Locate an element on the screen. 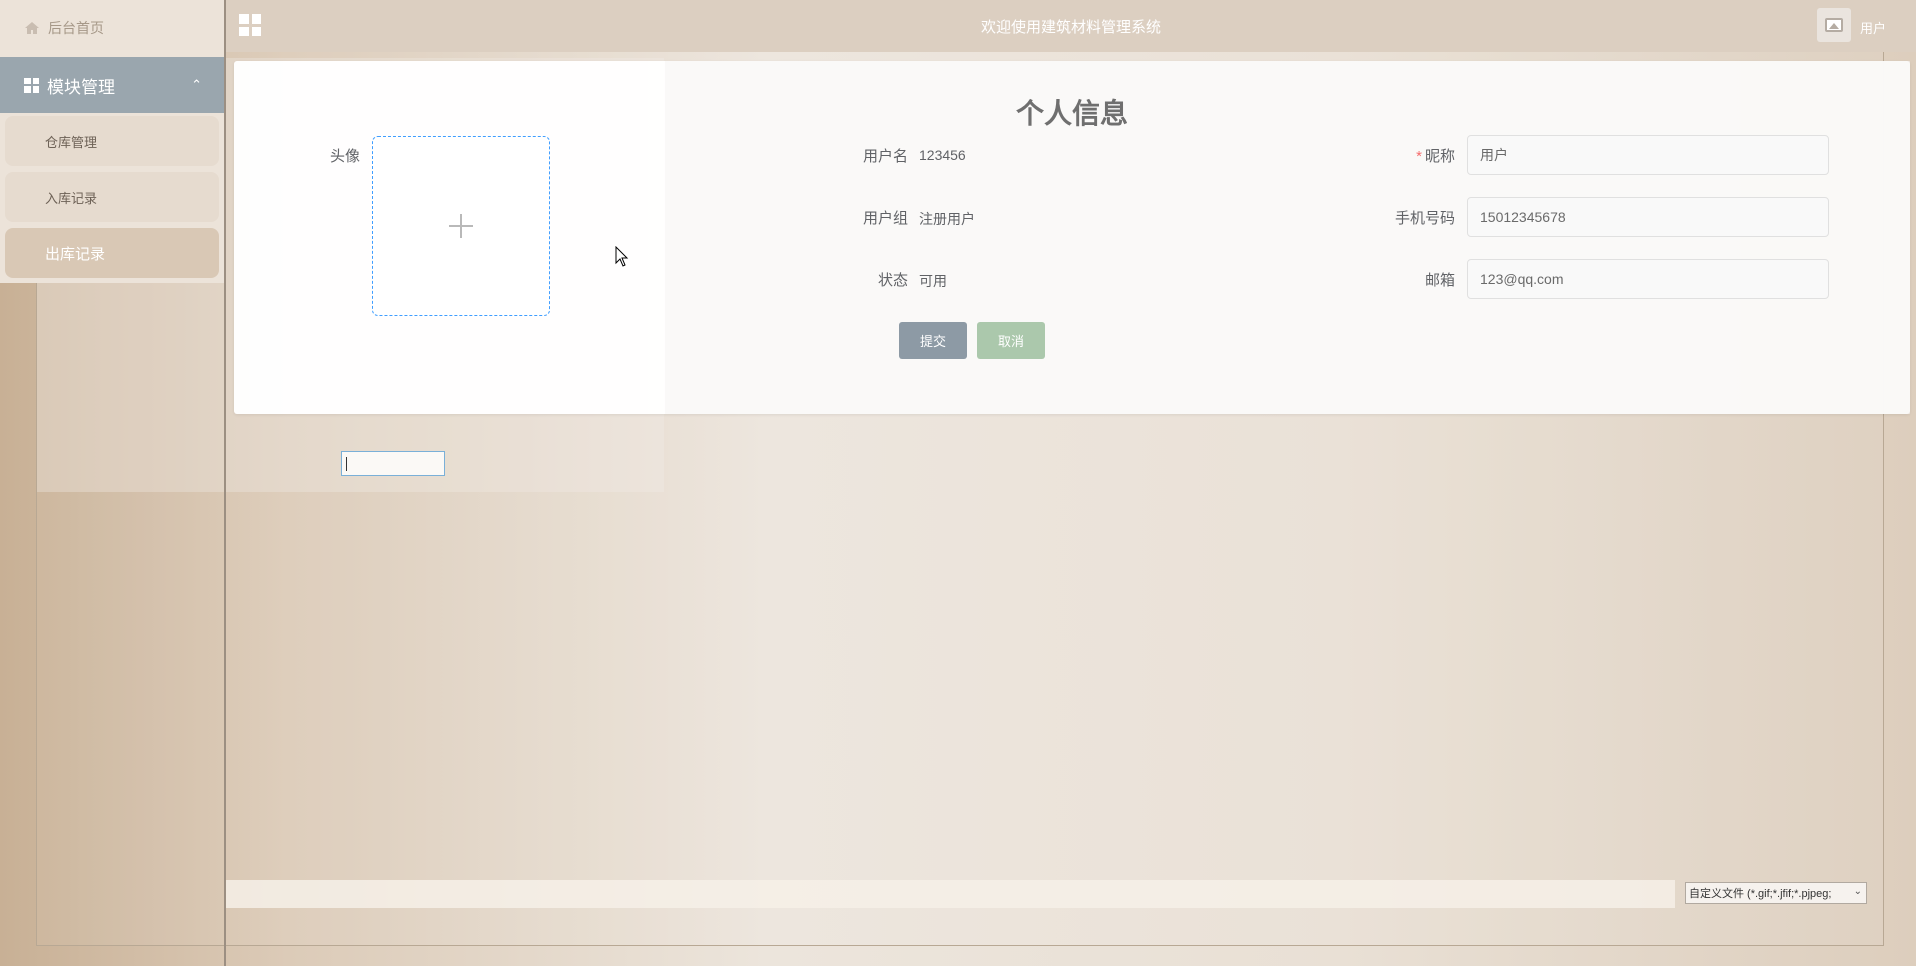 The image size is (1916, 966). image-icon is located at coordinates (1834, 25).